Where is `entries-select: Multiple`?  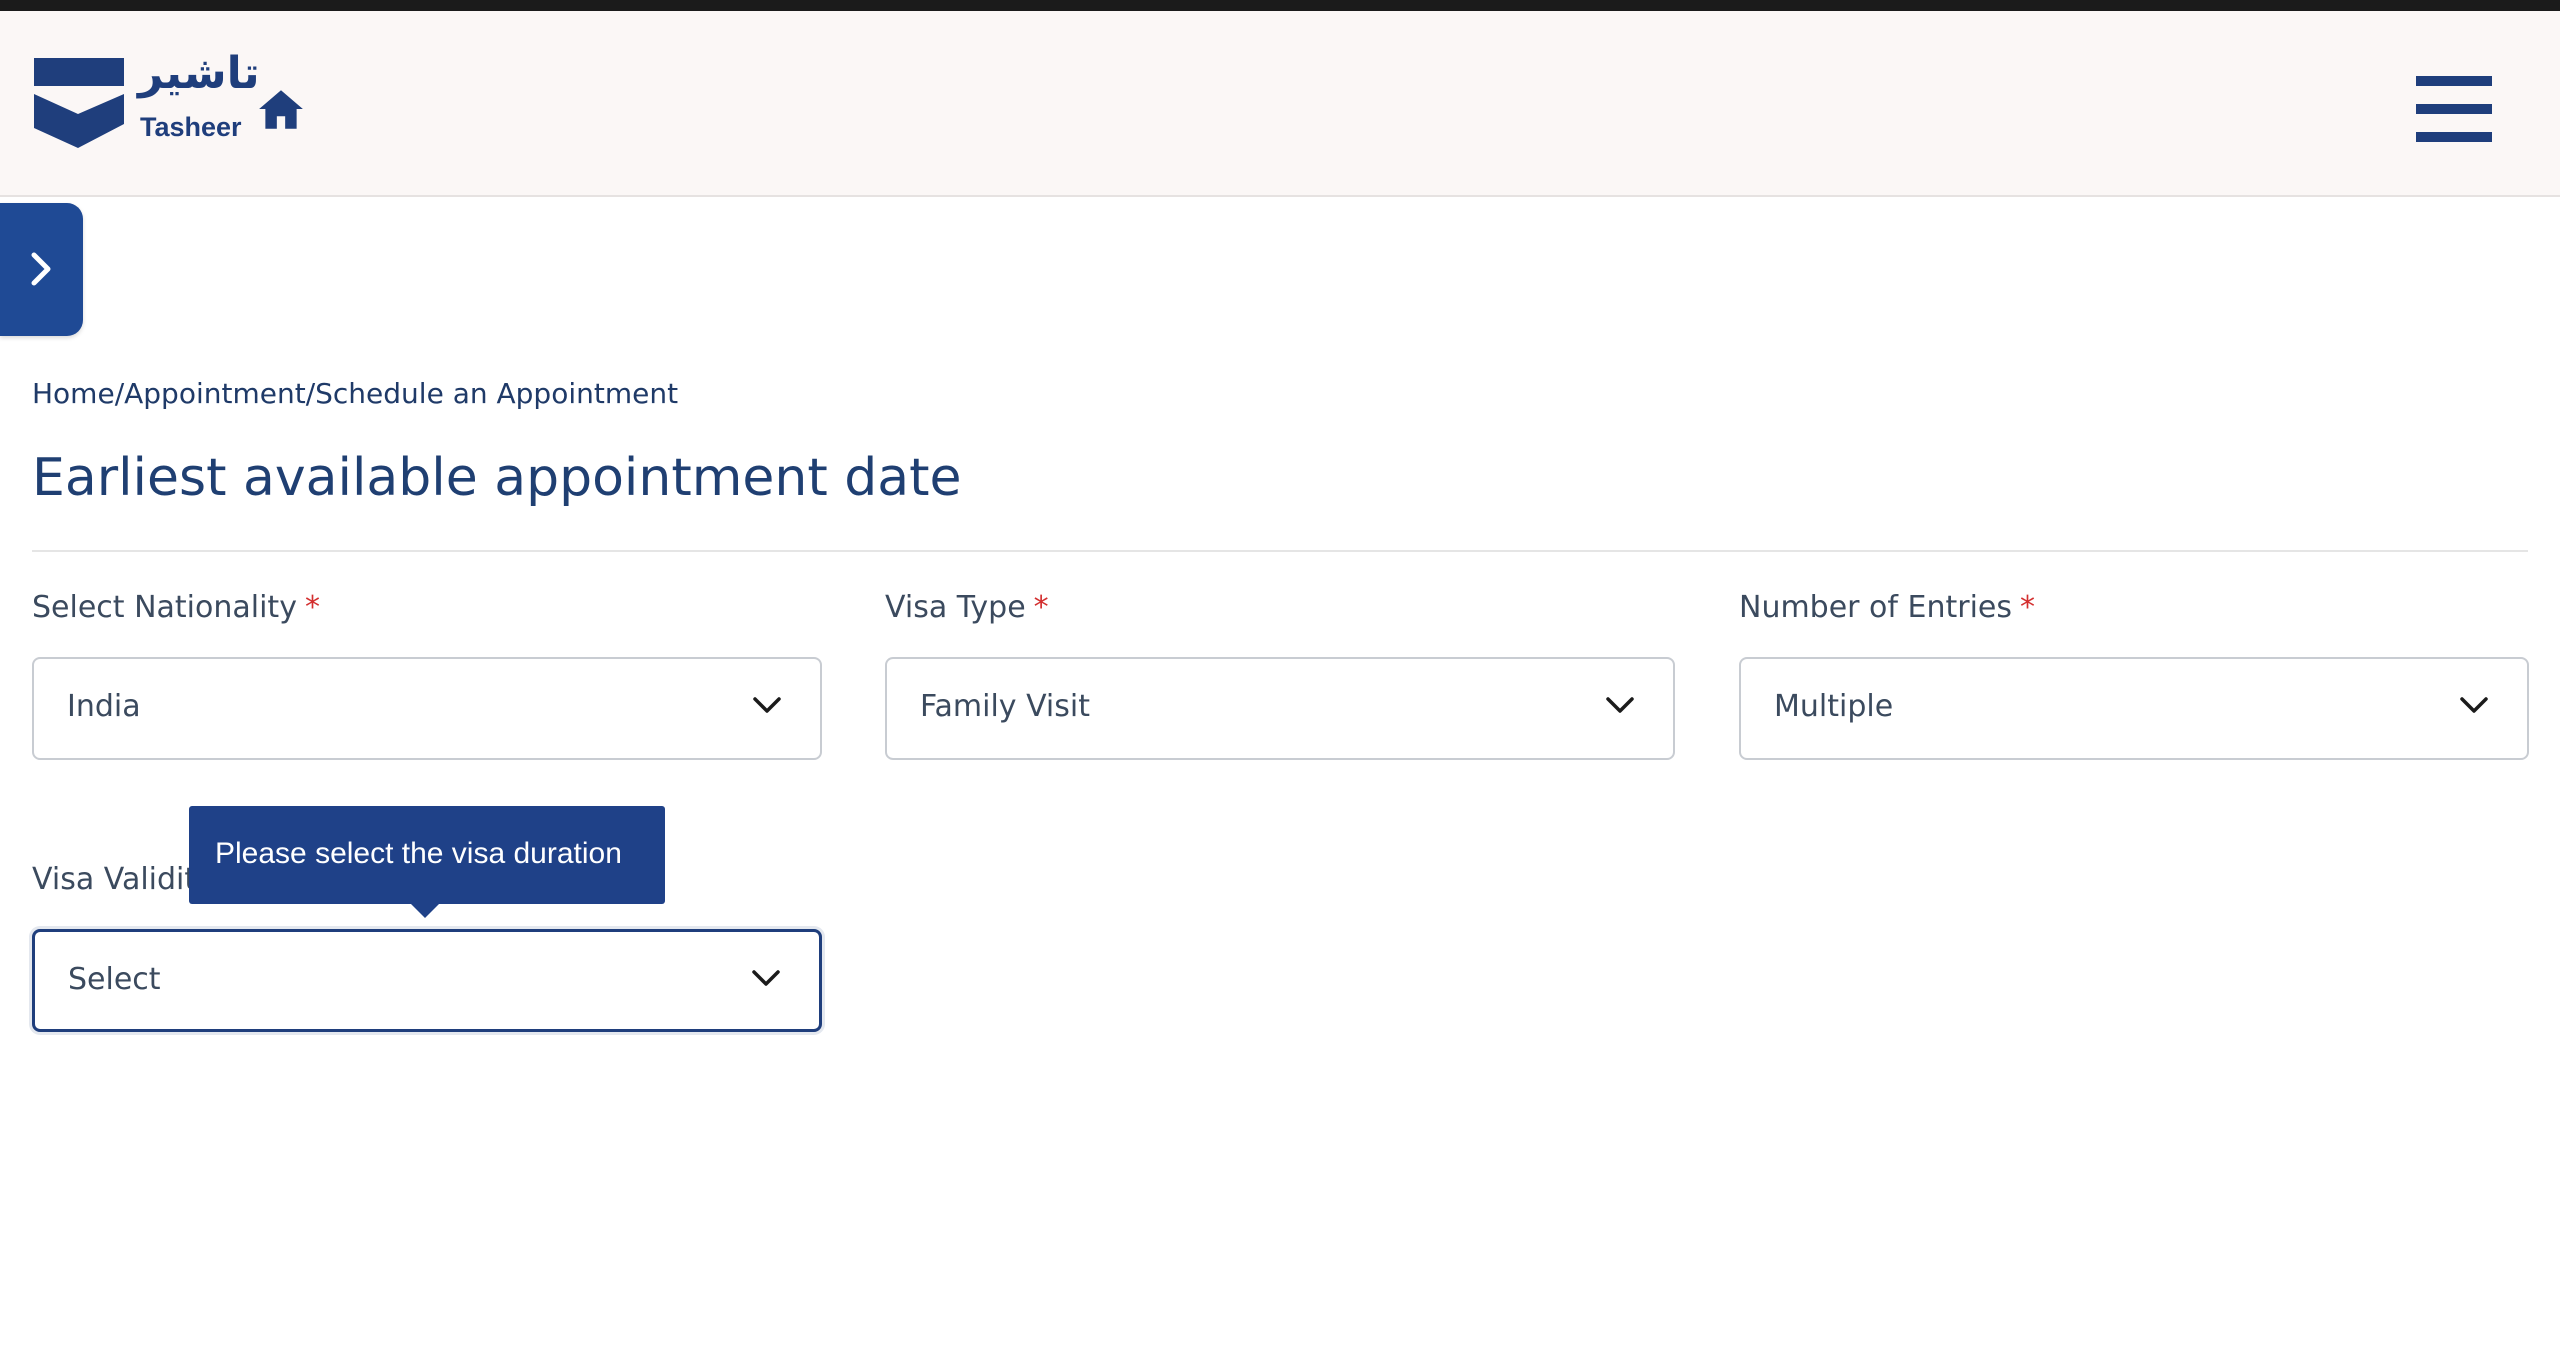 entries-select: Multiple is located at coordinates (2134, 708).